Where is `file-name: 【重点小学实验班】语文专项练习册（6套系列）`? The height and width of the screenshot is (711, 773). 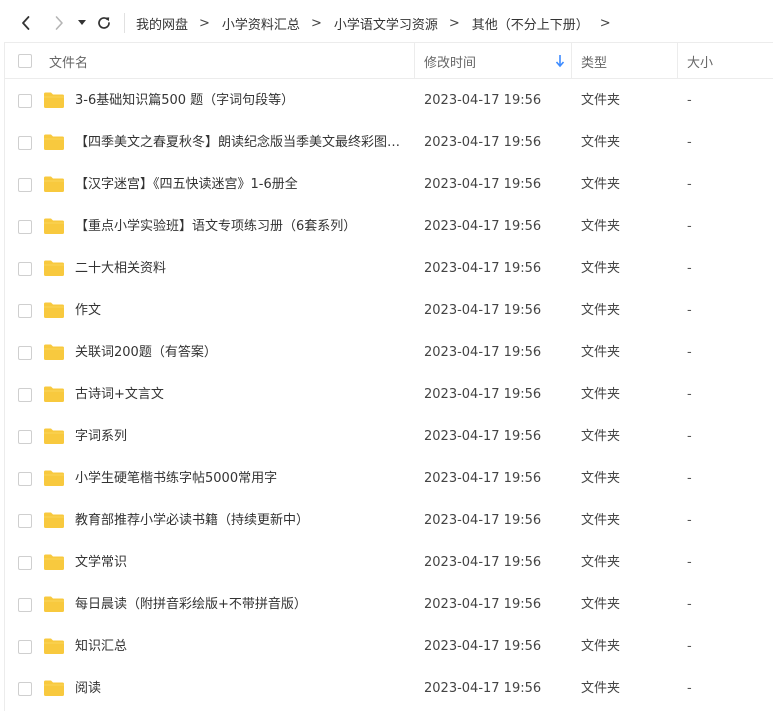
file-name: 【重点小学实验班】语文专项练习册（6套系列） is located at coordinates (241, 227).